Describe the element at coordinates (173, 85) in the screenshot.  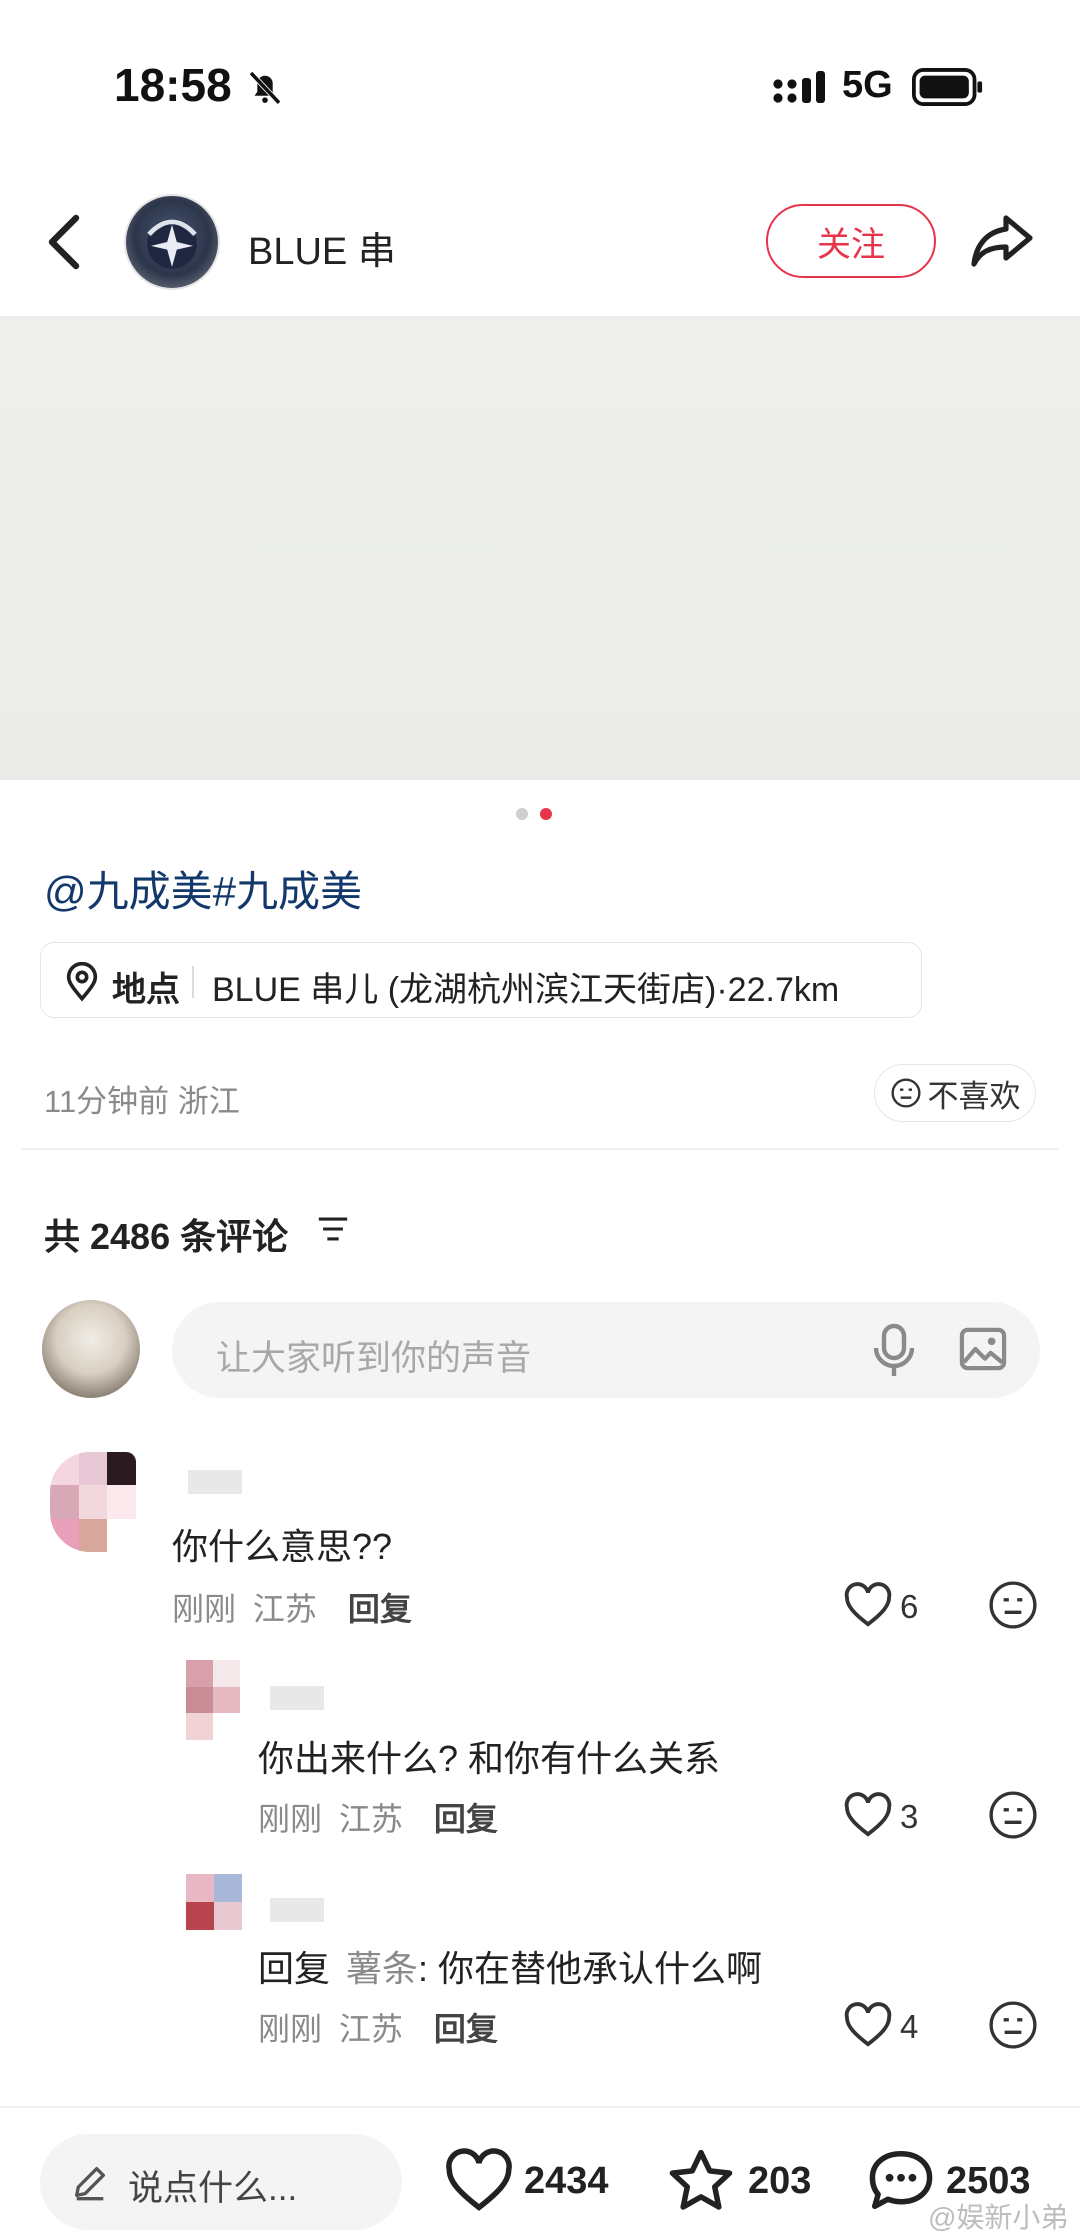
I see `status-time: 18:58` at that location.